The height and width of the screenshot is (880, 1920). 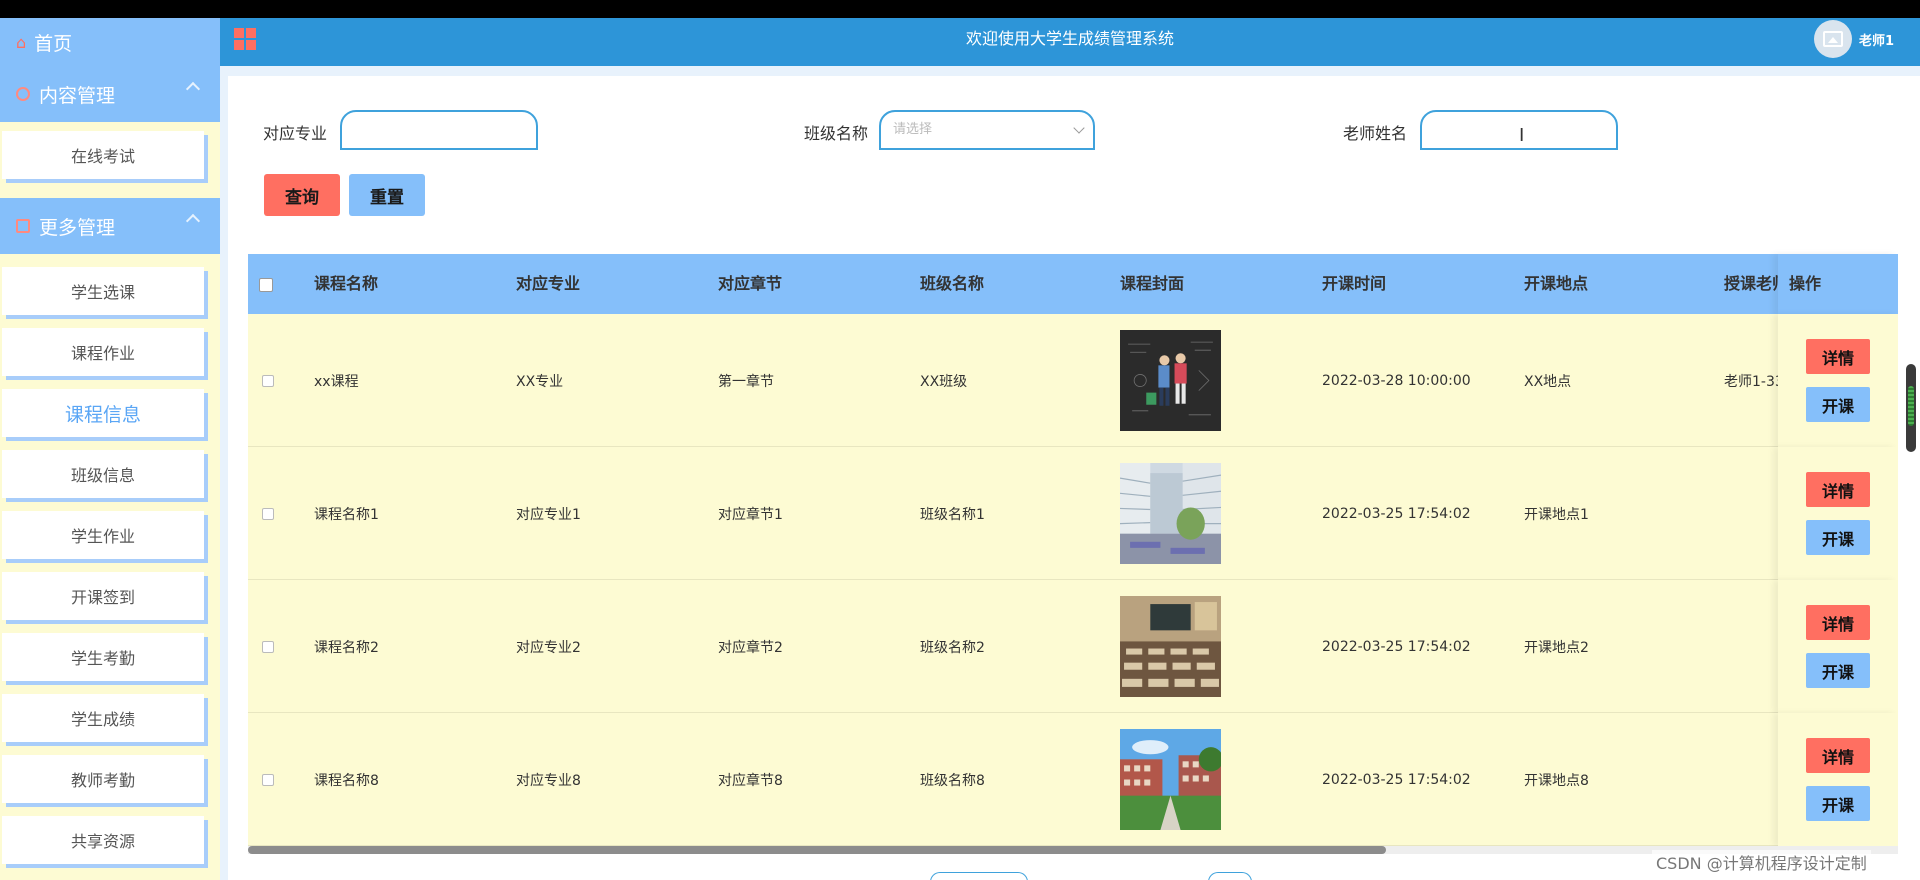 I want to click on menu-group-more: 更多管理, so click(x=110, y=226).